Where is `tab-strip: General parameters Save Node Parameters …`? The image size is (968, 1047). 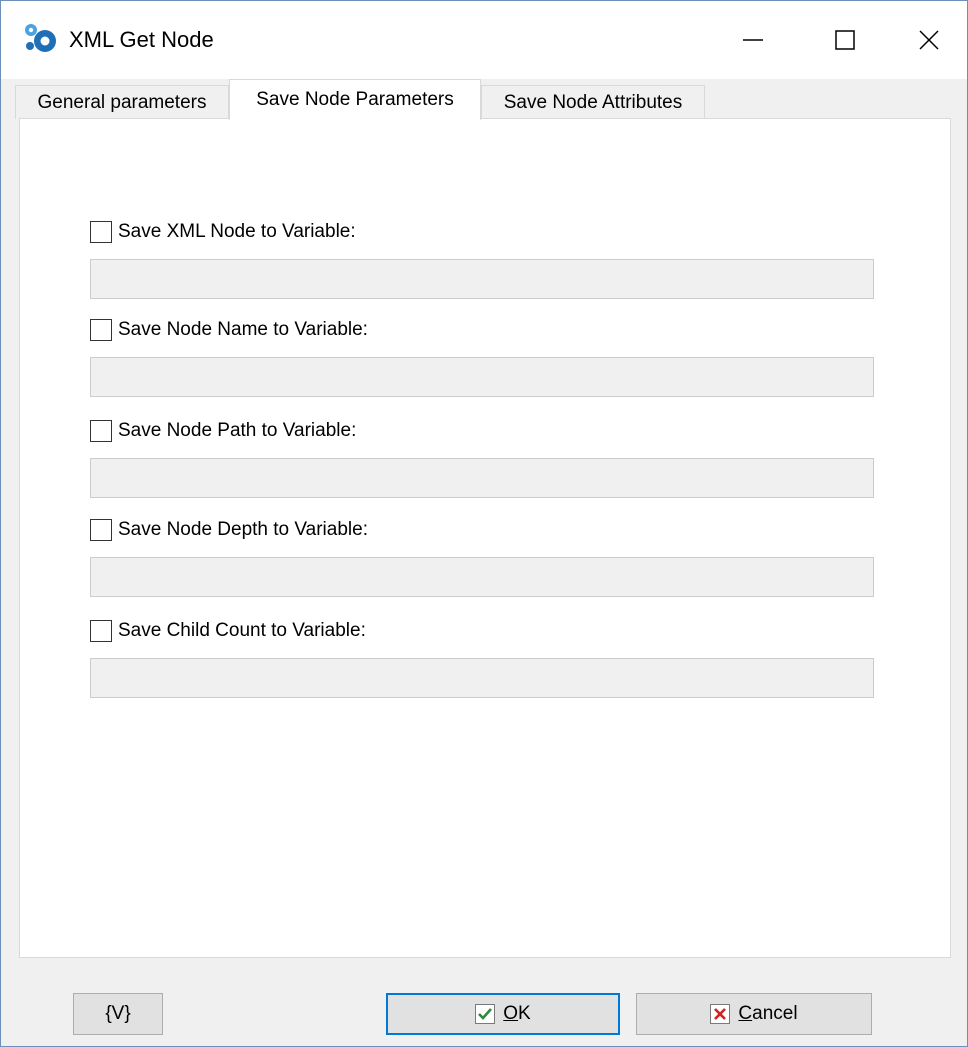
tab-strip: General parameters Save Node Parameters … is located at coordinates (485, 99).